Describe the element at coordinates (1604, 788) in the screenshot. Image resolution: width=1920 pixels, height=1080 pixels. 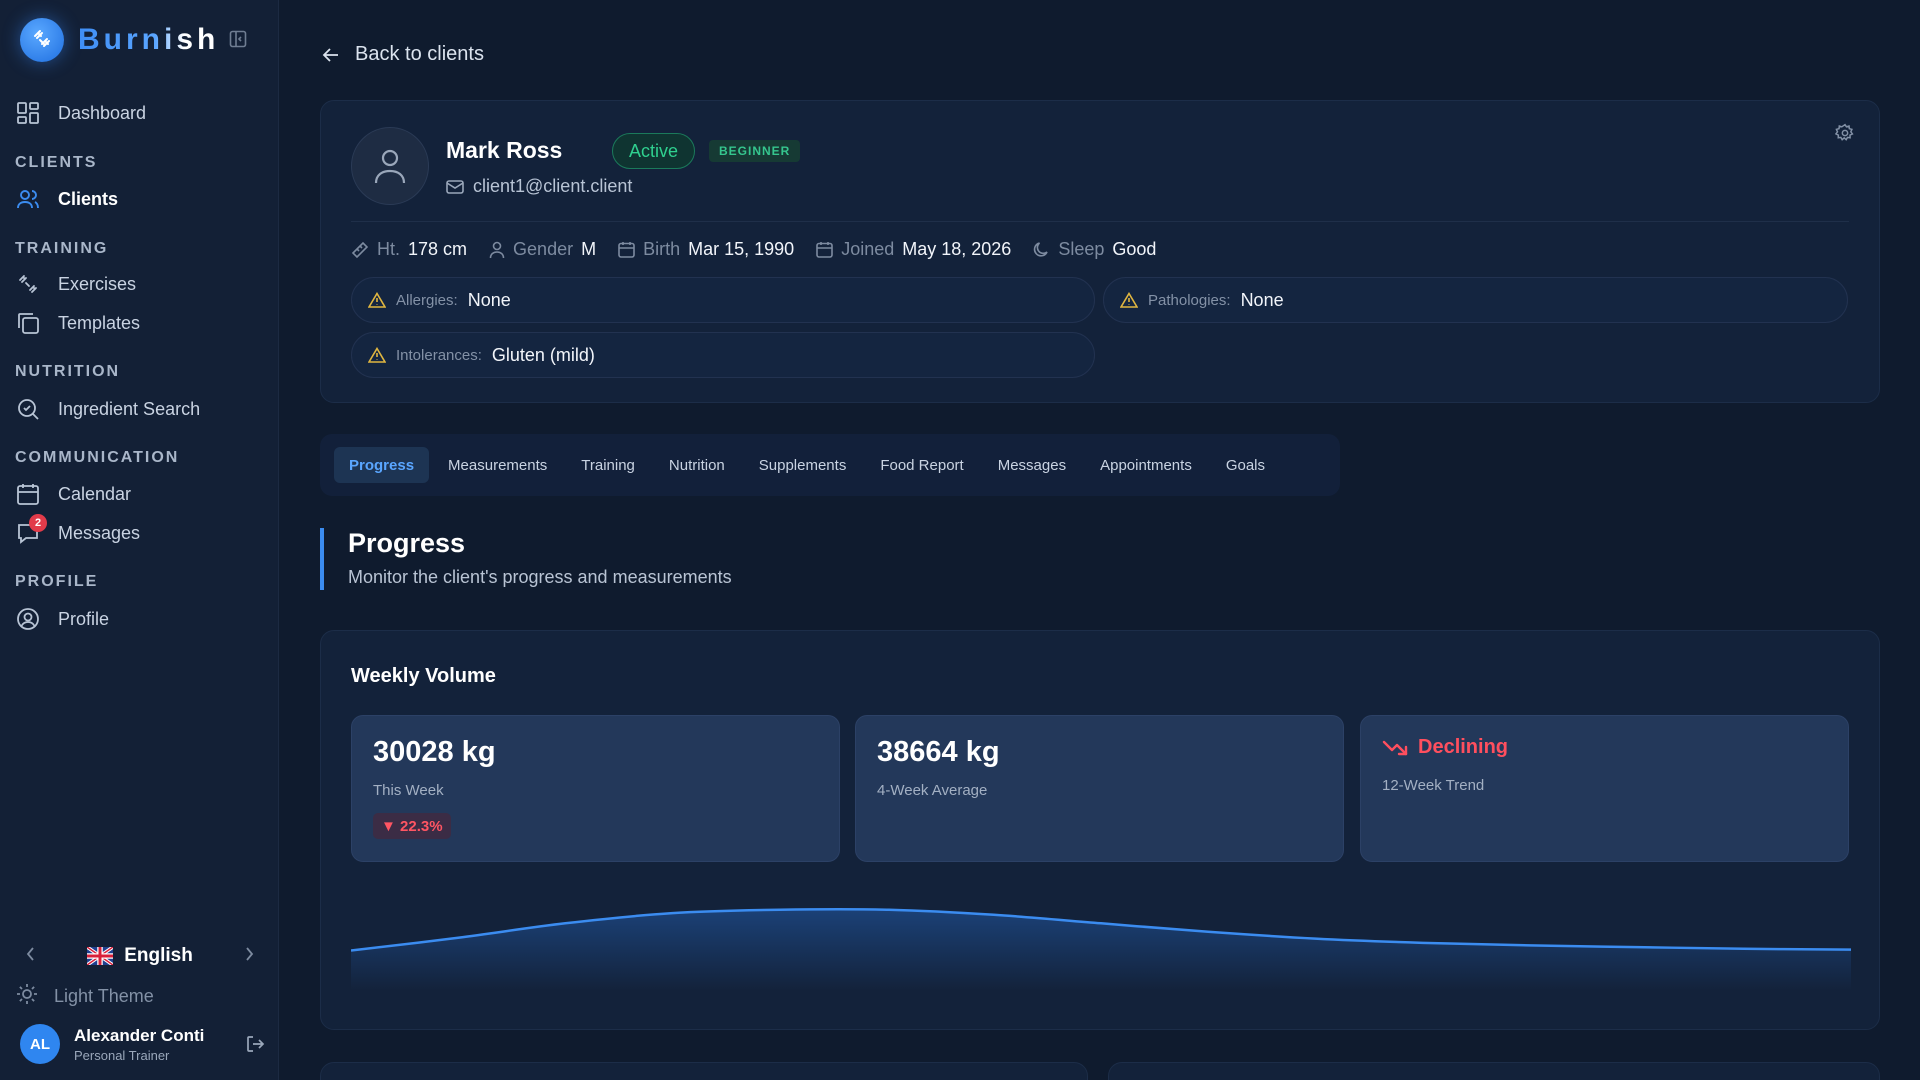
I see `stat-trend: Declining 12-Week Trend` at that location.